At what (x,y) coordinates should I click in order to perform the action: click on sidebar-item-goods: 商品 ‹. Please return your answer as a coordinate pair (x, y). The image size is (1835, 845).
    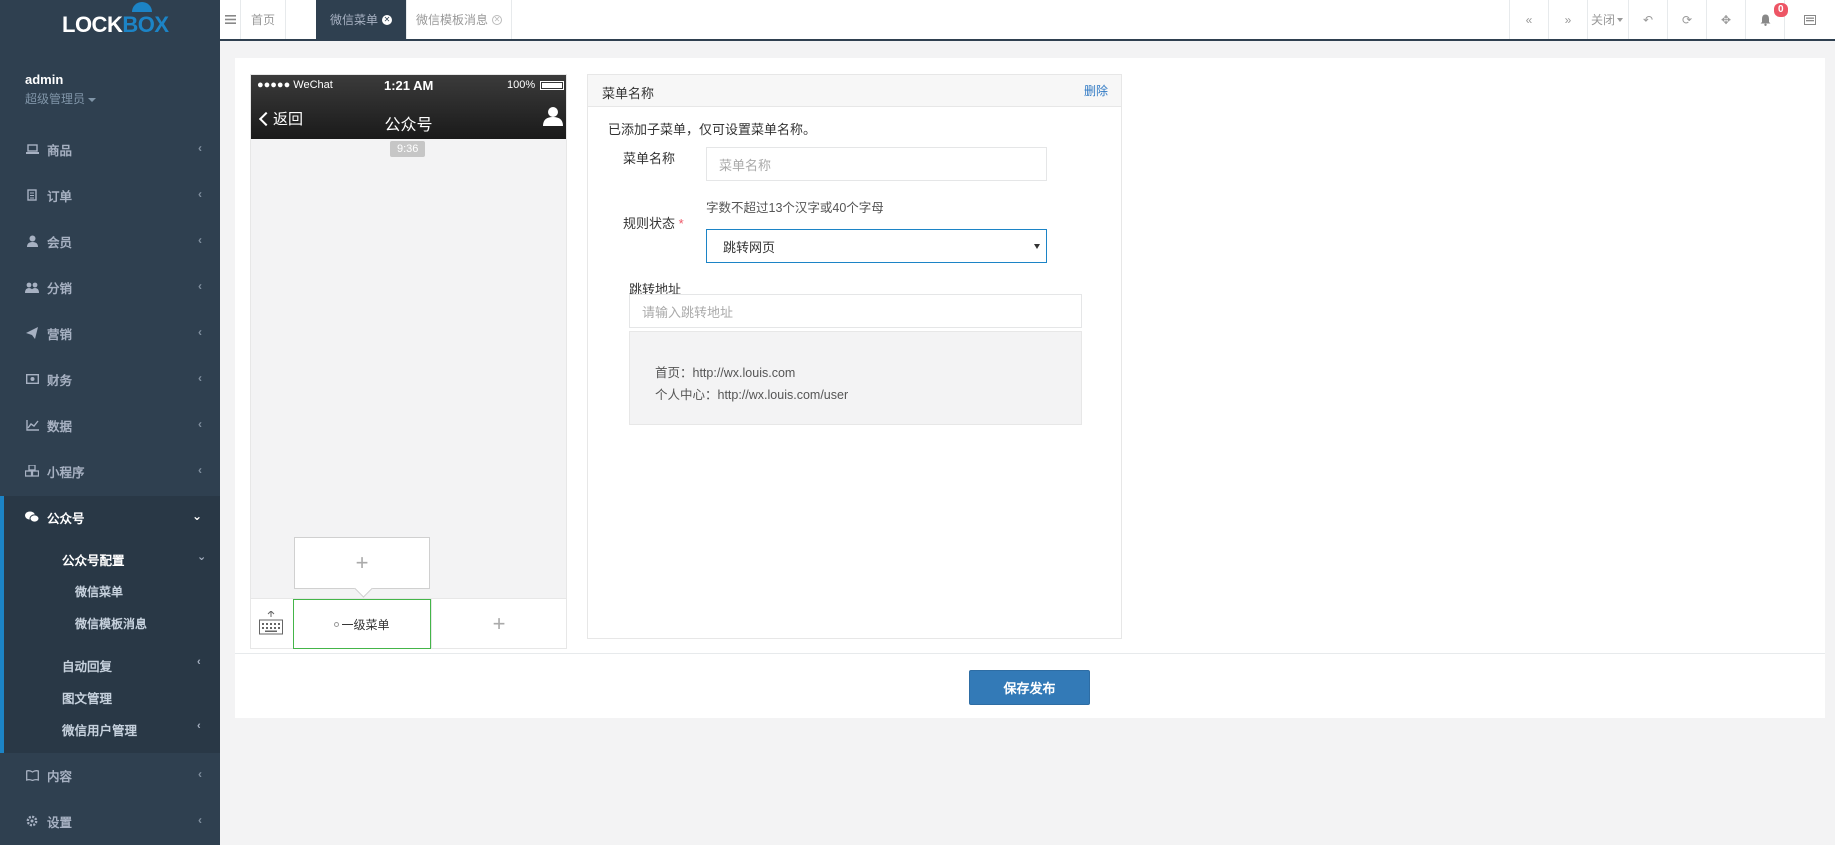
    Looking at the image, I should click on (110, 149).